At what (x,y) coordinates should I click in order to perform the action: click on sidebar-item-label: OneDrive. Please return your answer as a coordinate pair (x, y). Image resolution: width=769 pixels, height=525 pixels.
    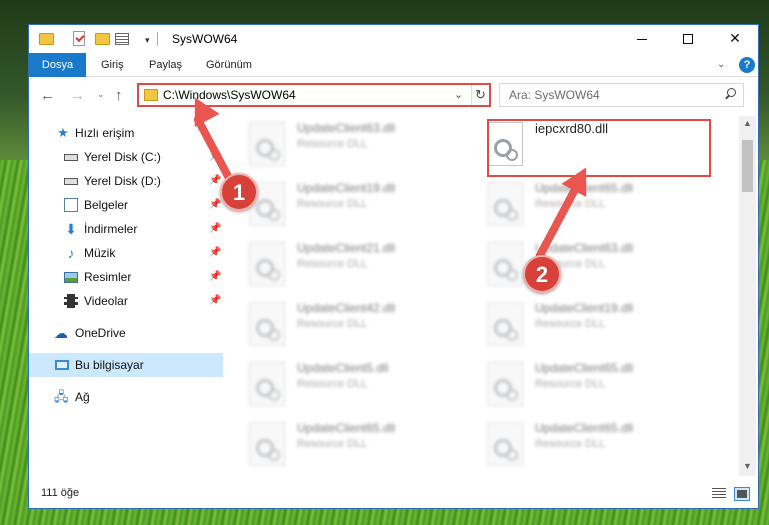
    Looking at the image, I should click on (100, 333).